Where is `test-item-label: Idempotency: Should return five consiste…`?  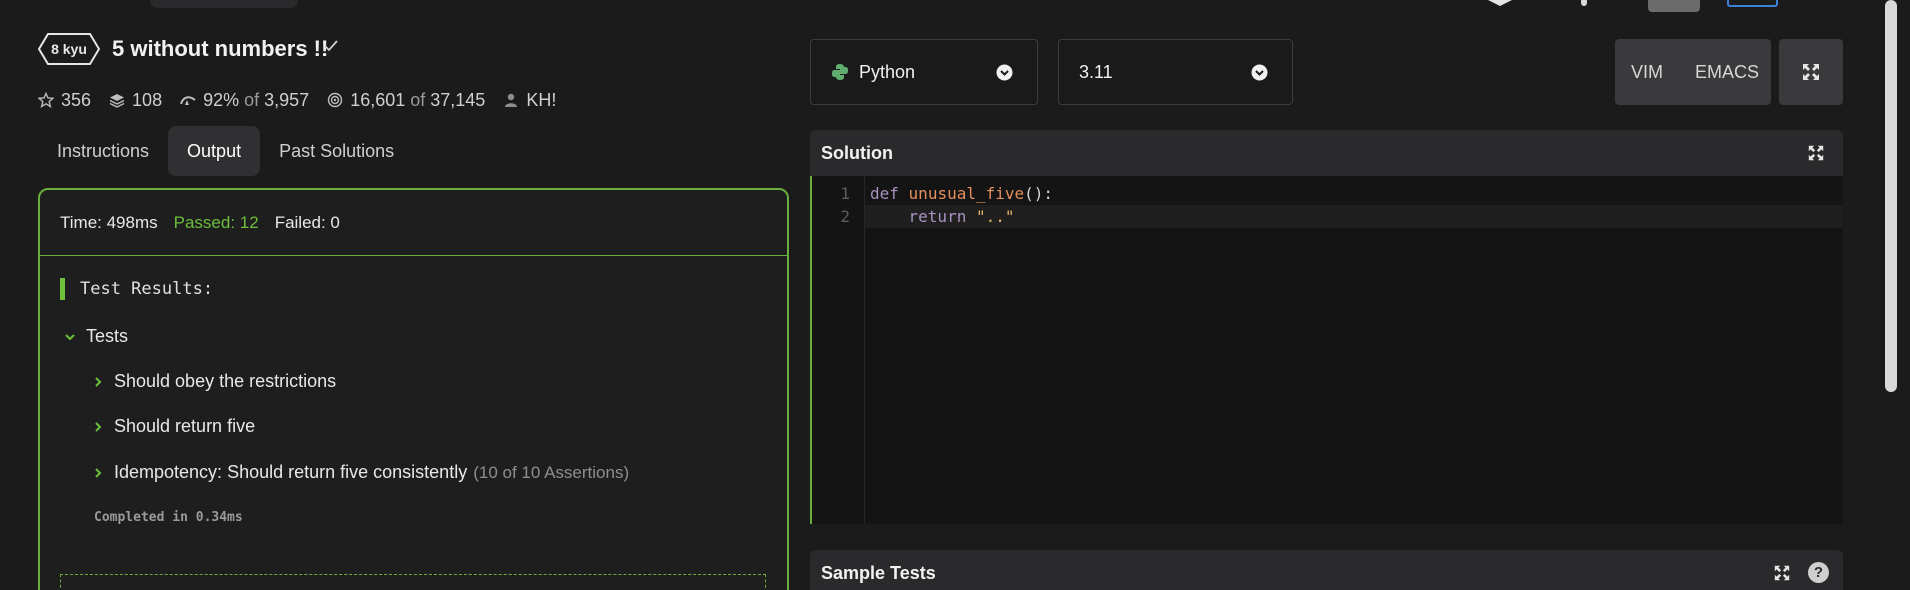
test-item-label: Idempotency: Should return five consiste… is located at coordinates (291, 472).